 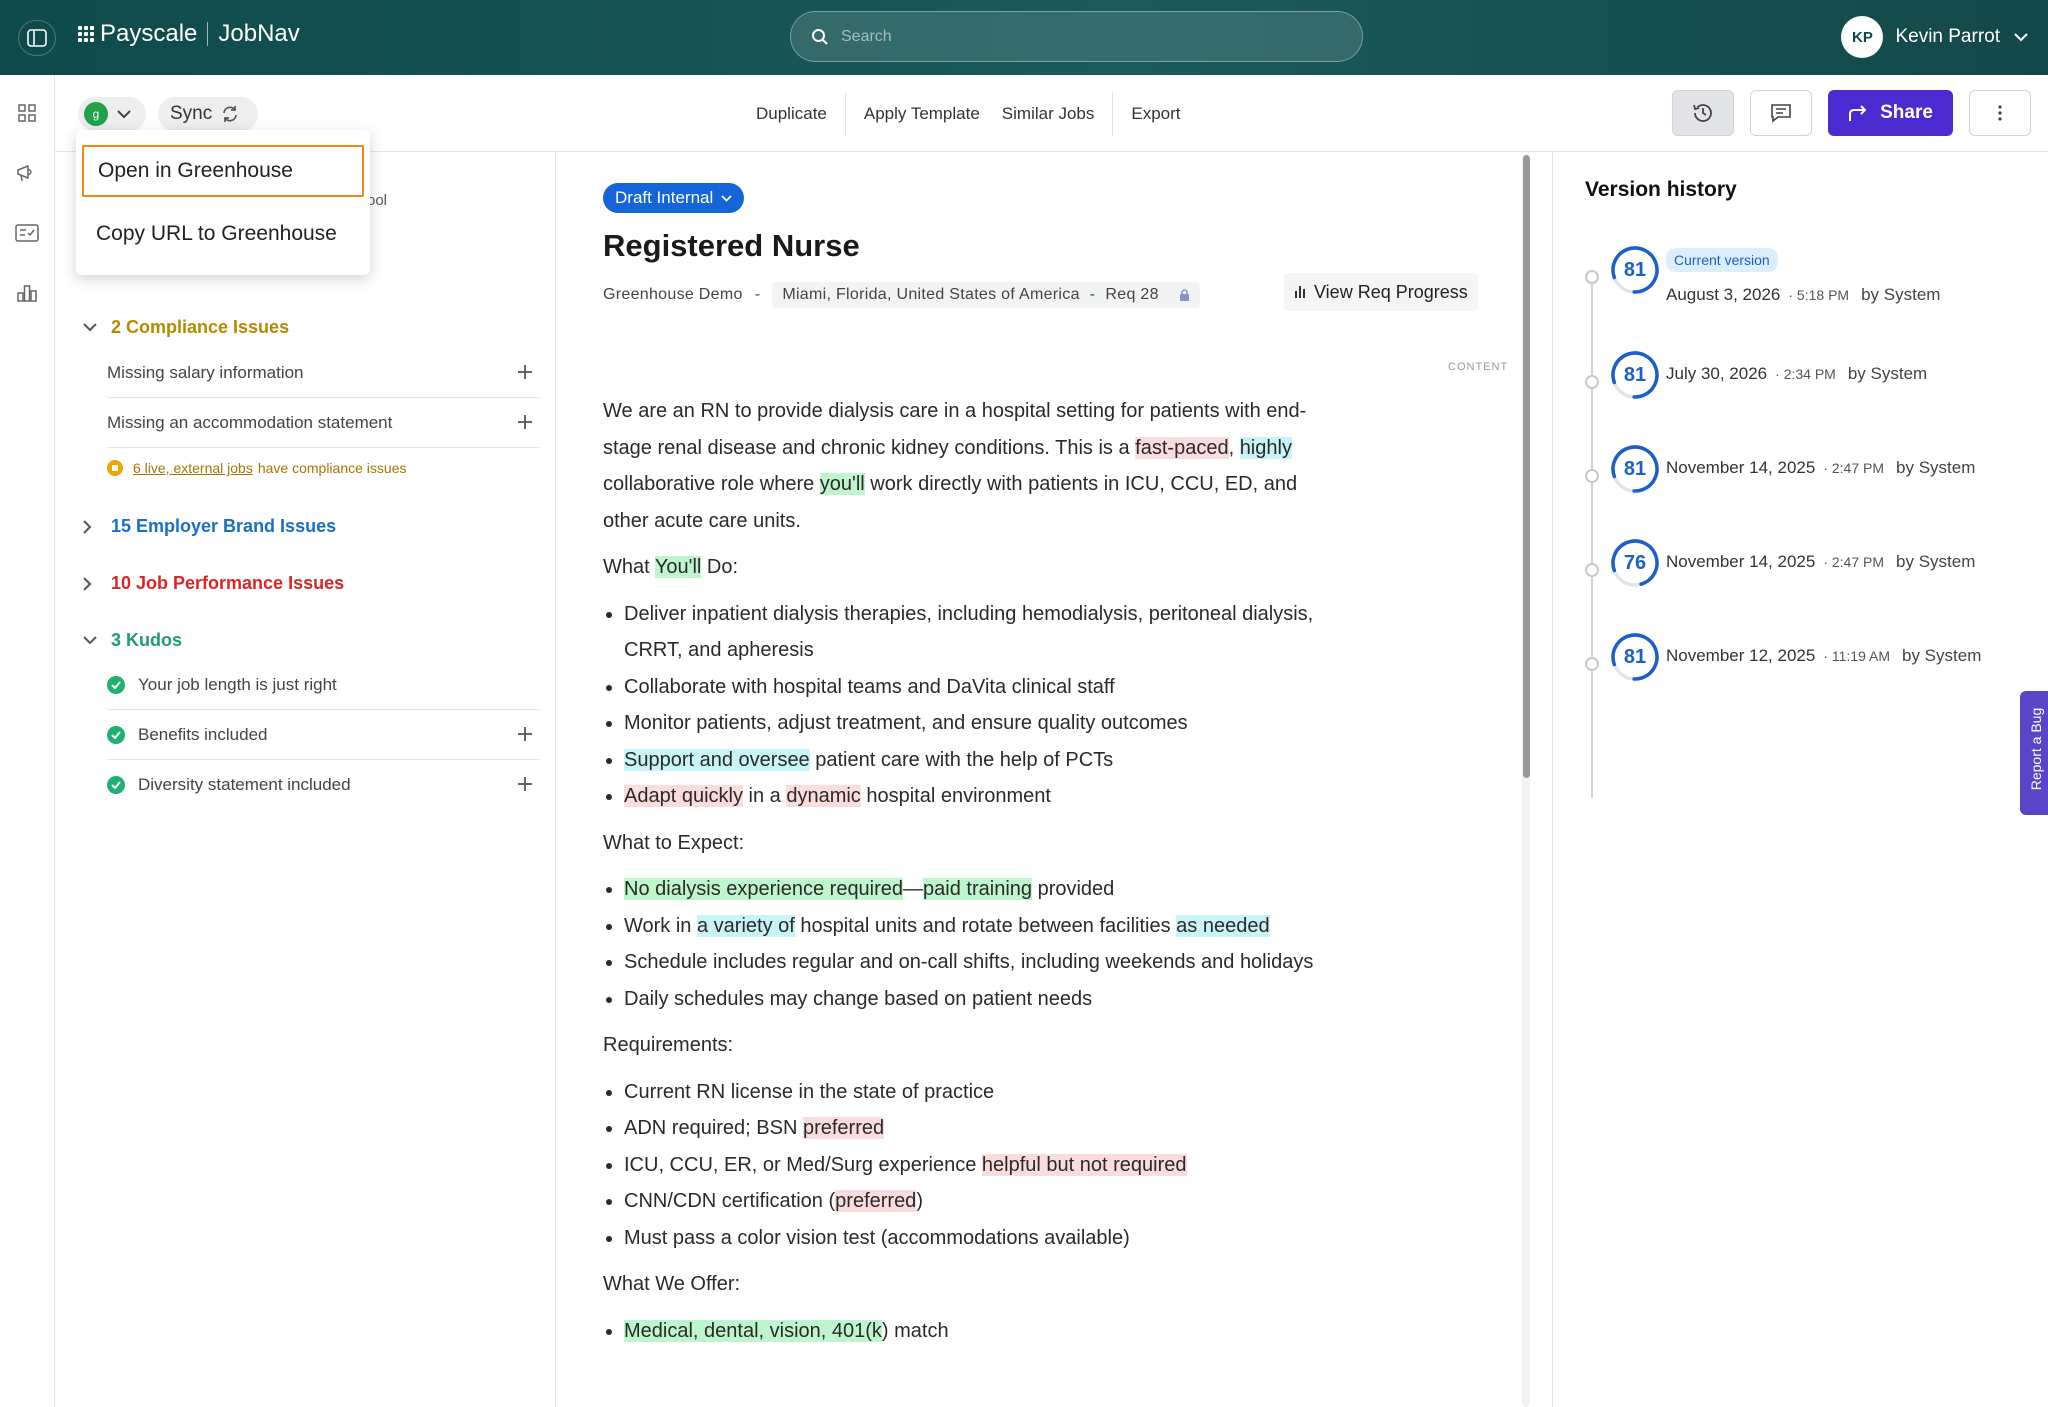 I want to click on apply-template-button: Apply Template, so click(x=922, y=114).